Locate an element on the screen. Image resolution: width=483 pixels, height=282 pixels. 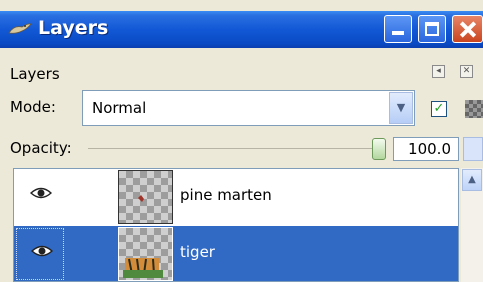
checkerboard-icon is located at coordinates (474, 109).